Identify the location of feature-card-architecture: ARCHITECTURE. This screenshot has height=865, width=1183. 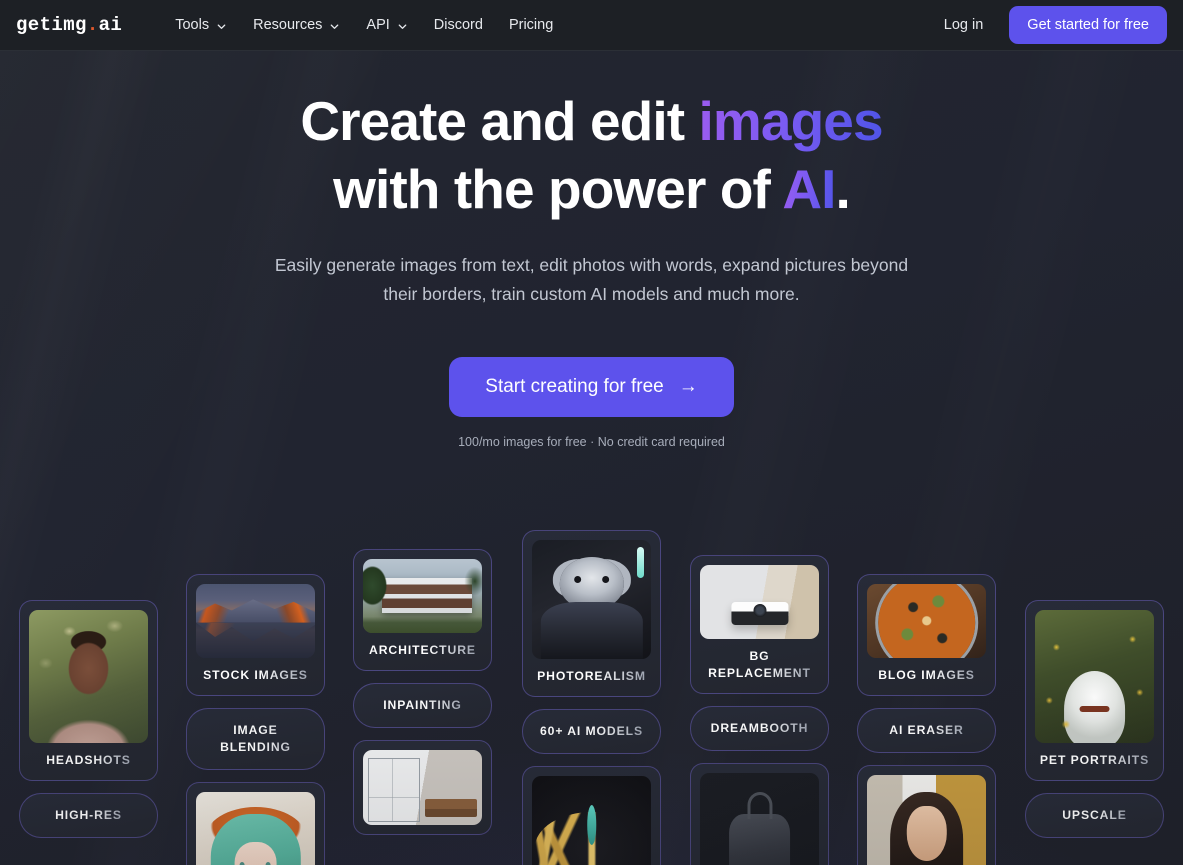
(422, 610).